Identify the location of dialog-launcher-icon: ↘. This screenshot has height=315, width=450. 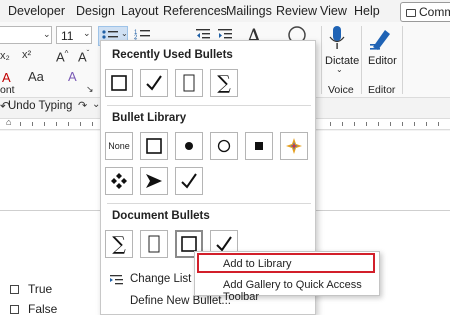
(90, 89).